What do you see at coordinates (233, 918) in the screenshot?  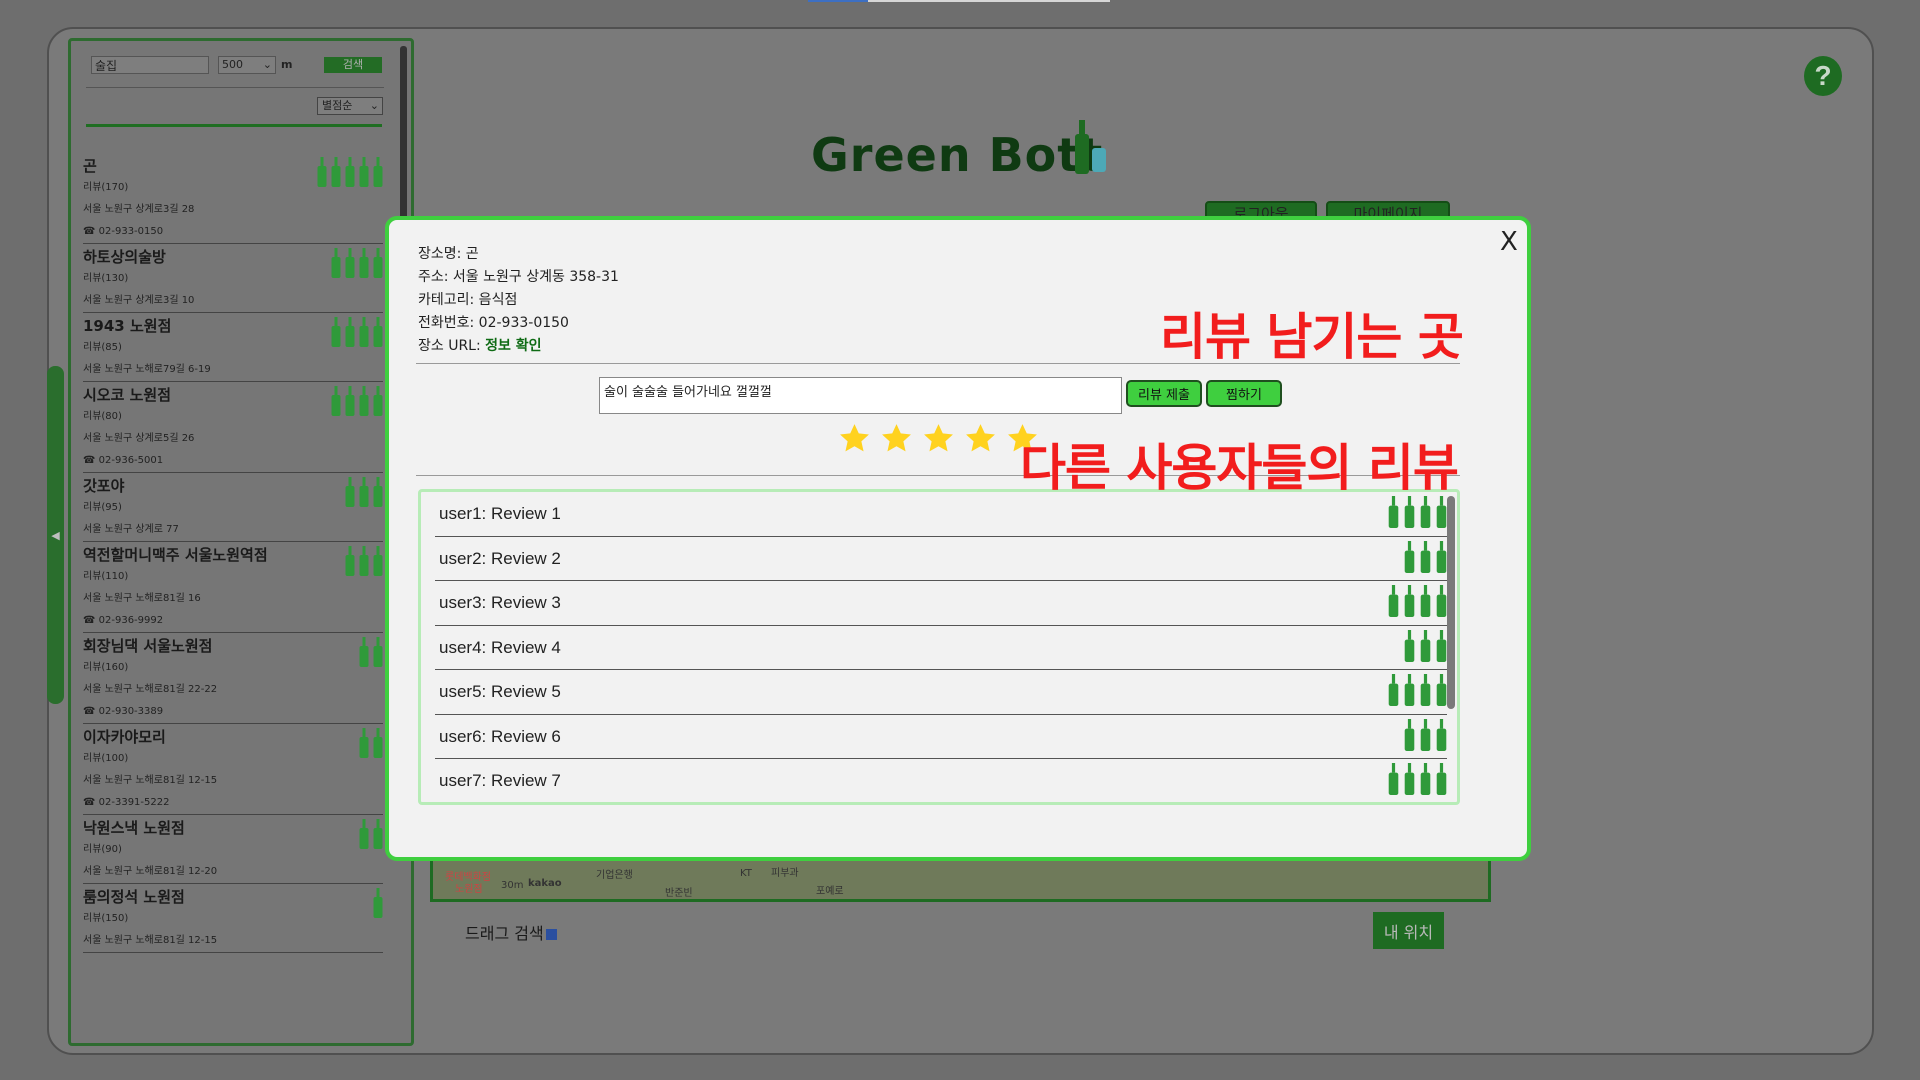 I see `place-list-item: 룸의정석 노원점 리뷰(150) 서울 노원구 노해로81길 12-15` at bounding box center [233, 918].